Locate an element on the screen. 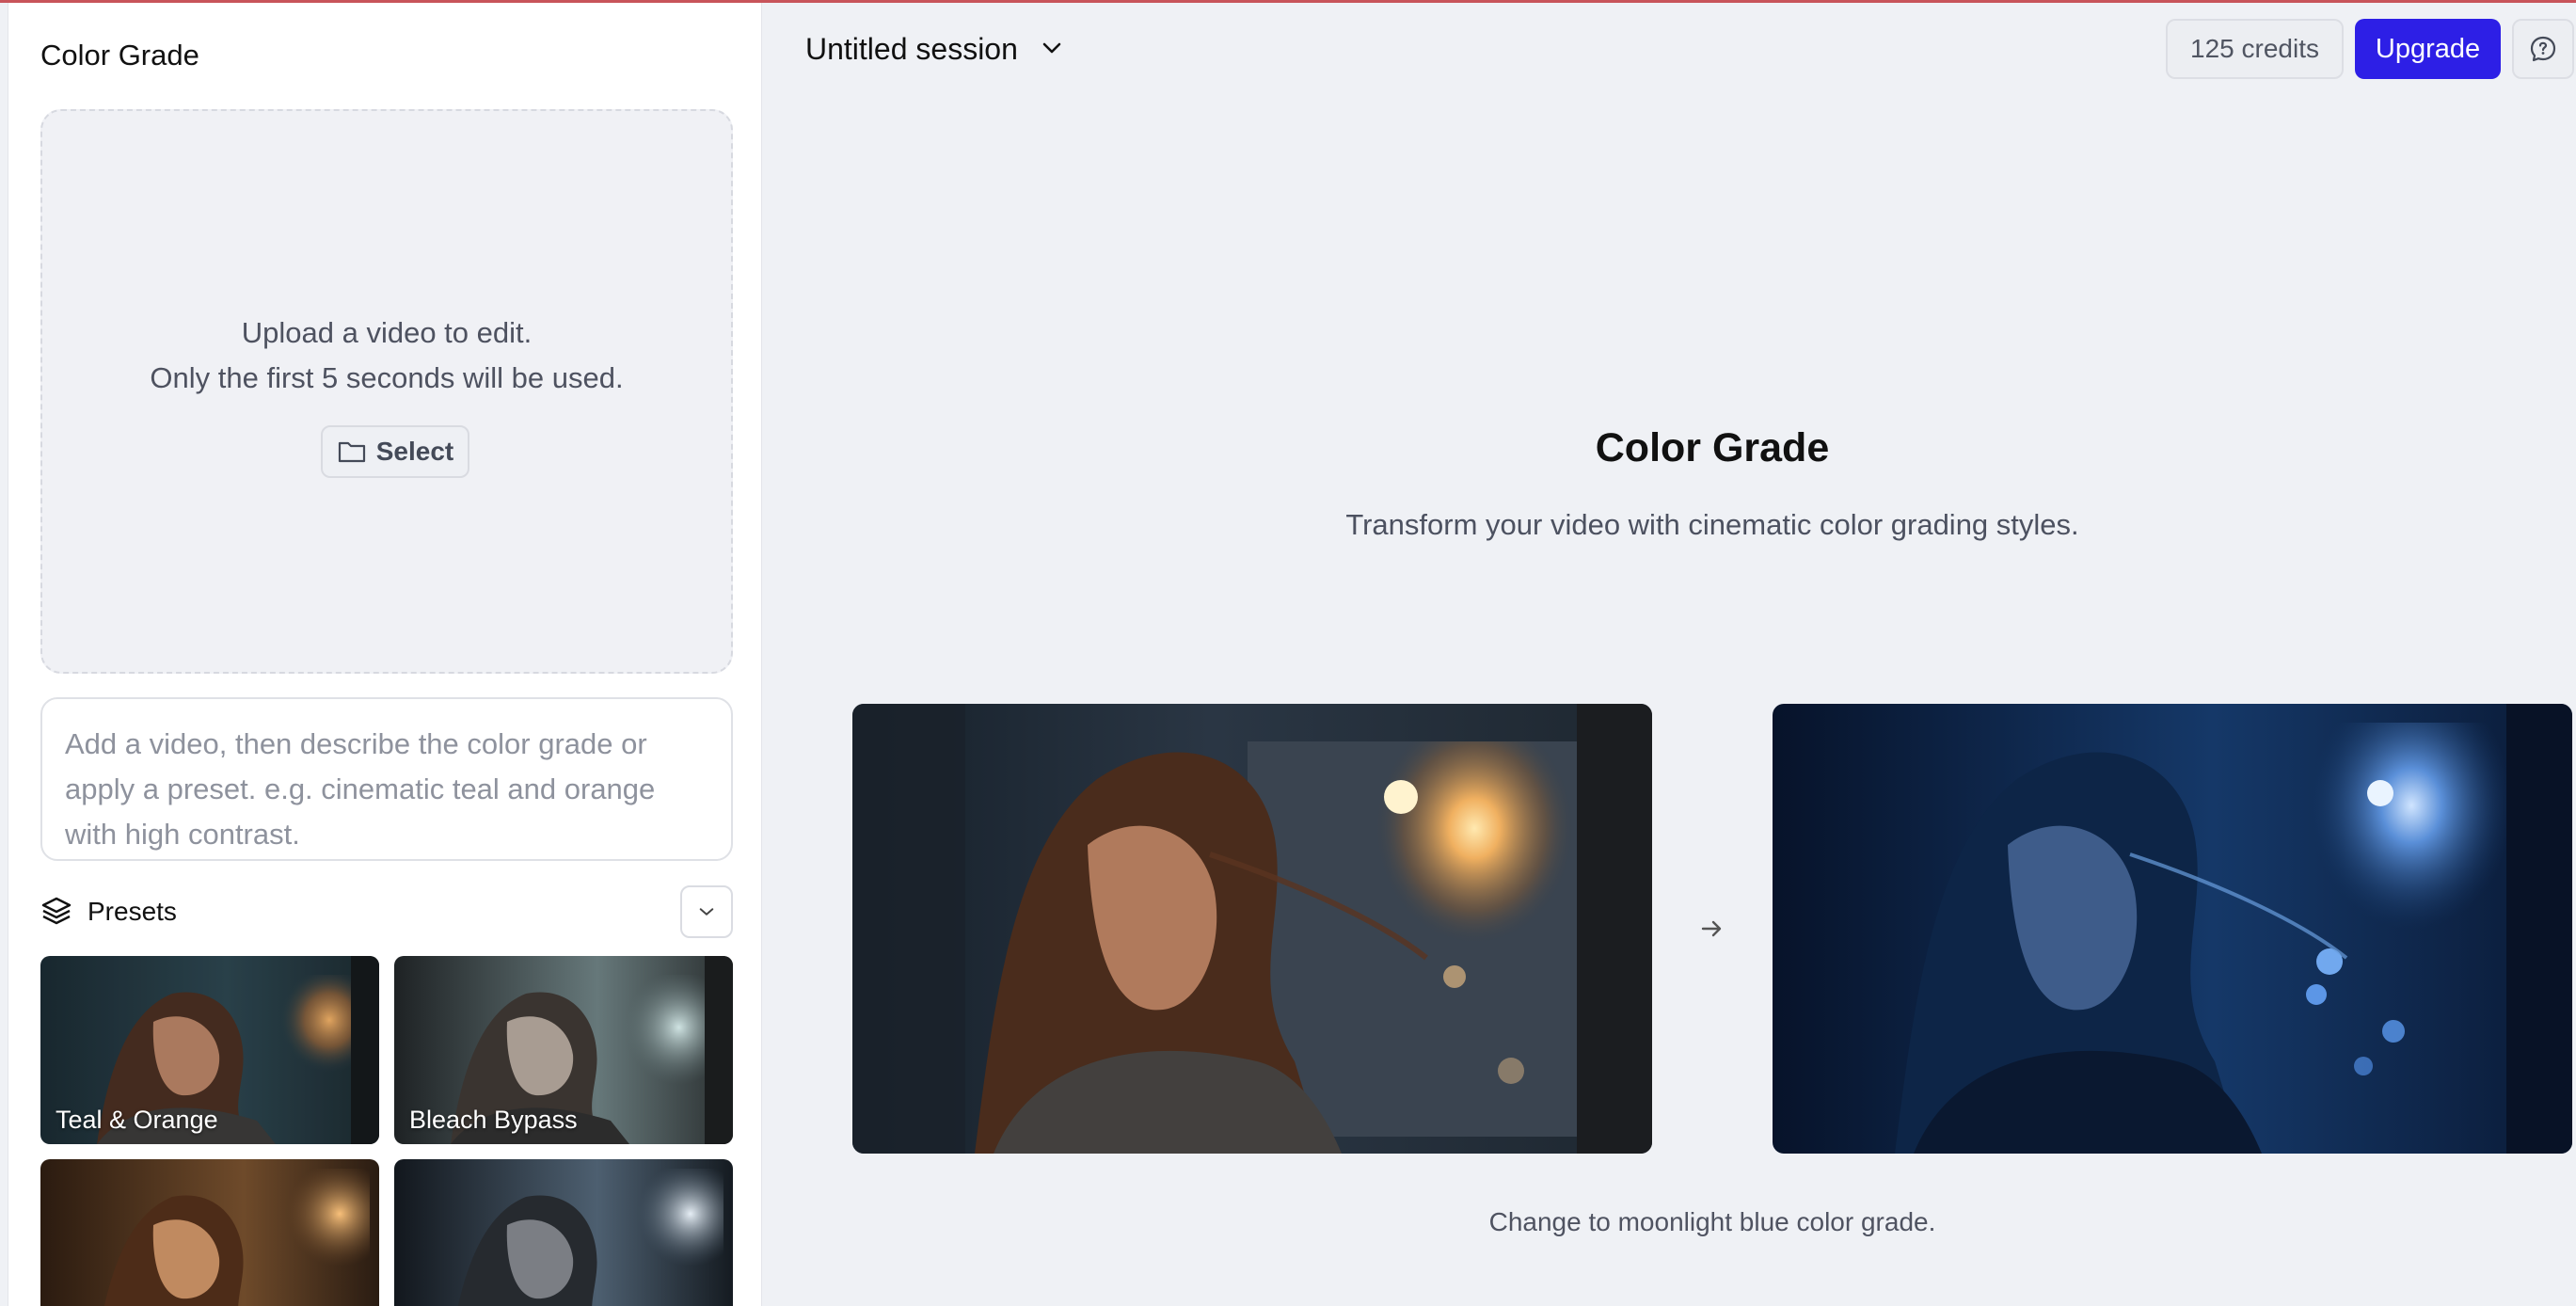  session-title-dropdown: Untitled session is located at coordinates (911, 49).